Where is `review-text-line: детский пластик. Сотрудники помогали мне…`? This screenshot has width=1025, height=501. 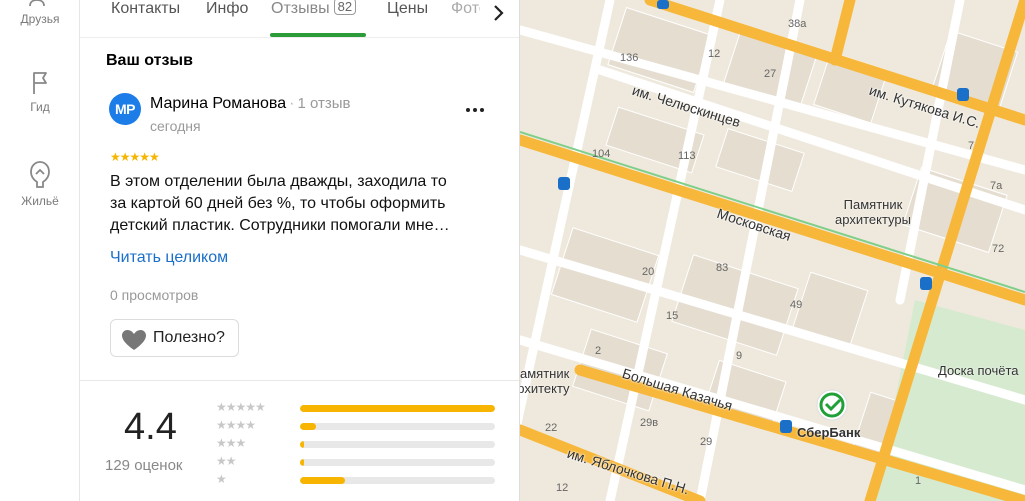 review-text-line: детский пластик. Сотрудники помогали мне… is located at coordinates (280, 225).